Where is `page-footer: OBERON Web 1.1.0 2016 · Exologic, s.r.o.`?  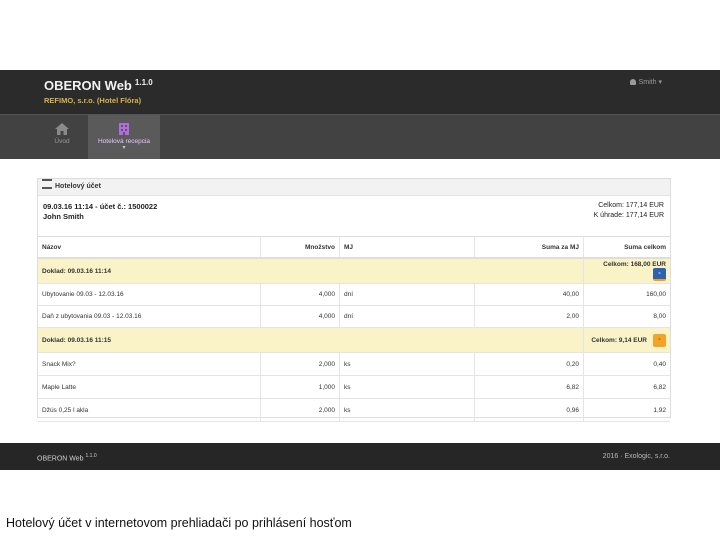 page-footer: OBERON Web 1.1.0 2016 · Exologic, s.r.o. is located at coordinates (360, 456).